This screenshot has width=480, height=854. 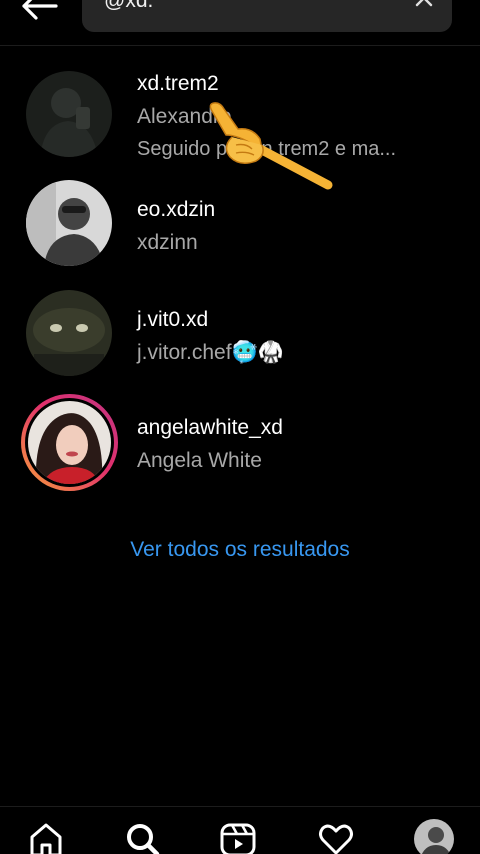 What do you see at coordinates (210, 427) in the screenshot?
I see `result-username: angelawhite_xd` at bounding box center [210, 427].